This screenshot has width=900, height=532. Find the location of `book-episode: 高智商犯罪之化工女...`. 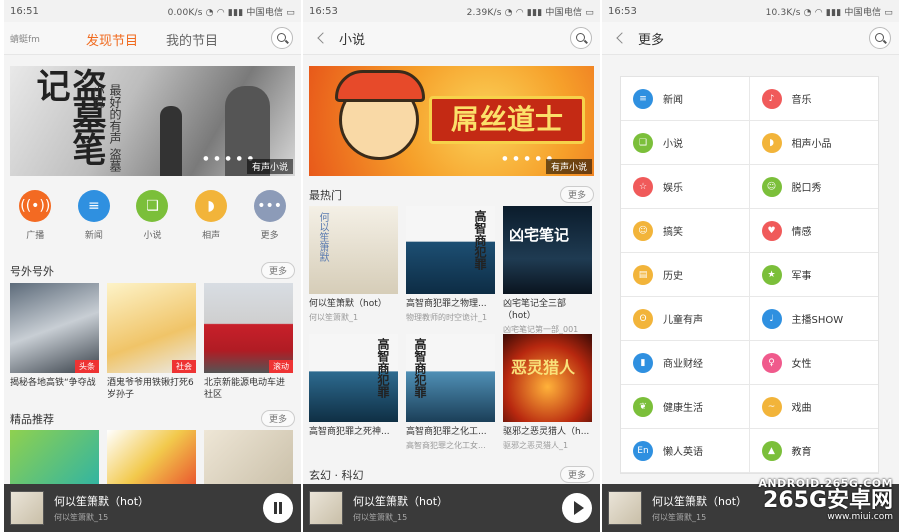

book-episode: 高智商犯罪之化工女... is located at coordinates (446, 445).